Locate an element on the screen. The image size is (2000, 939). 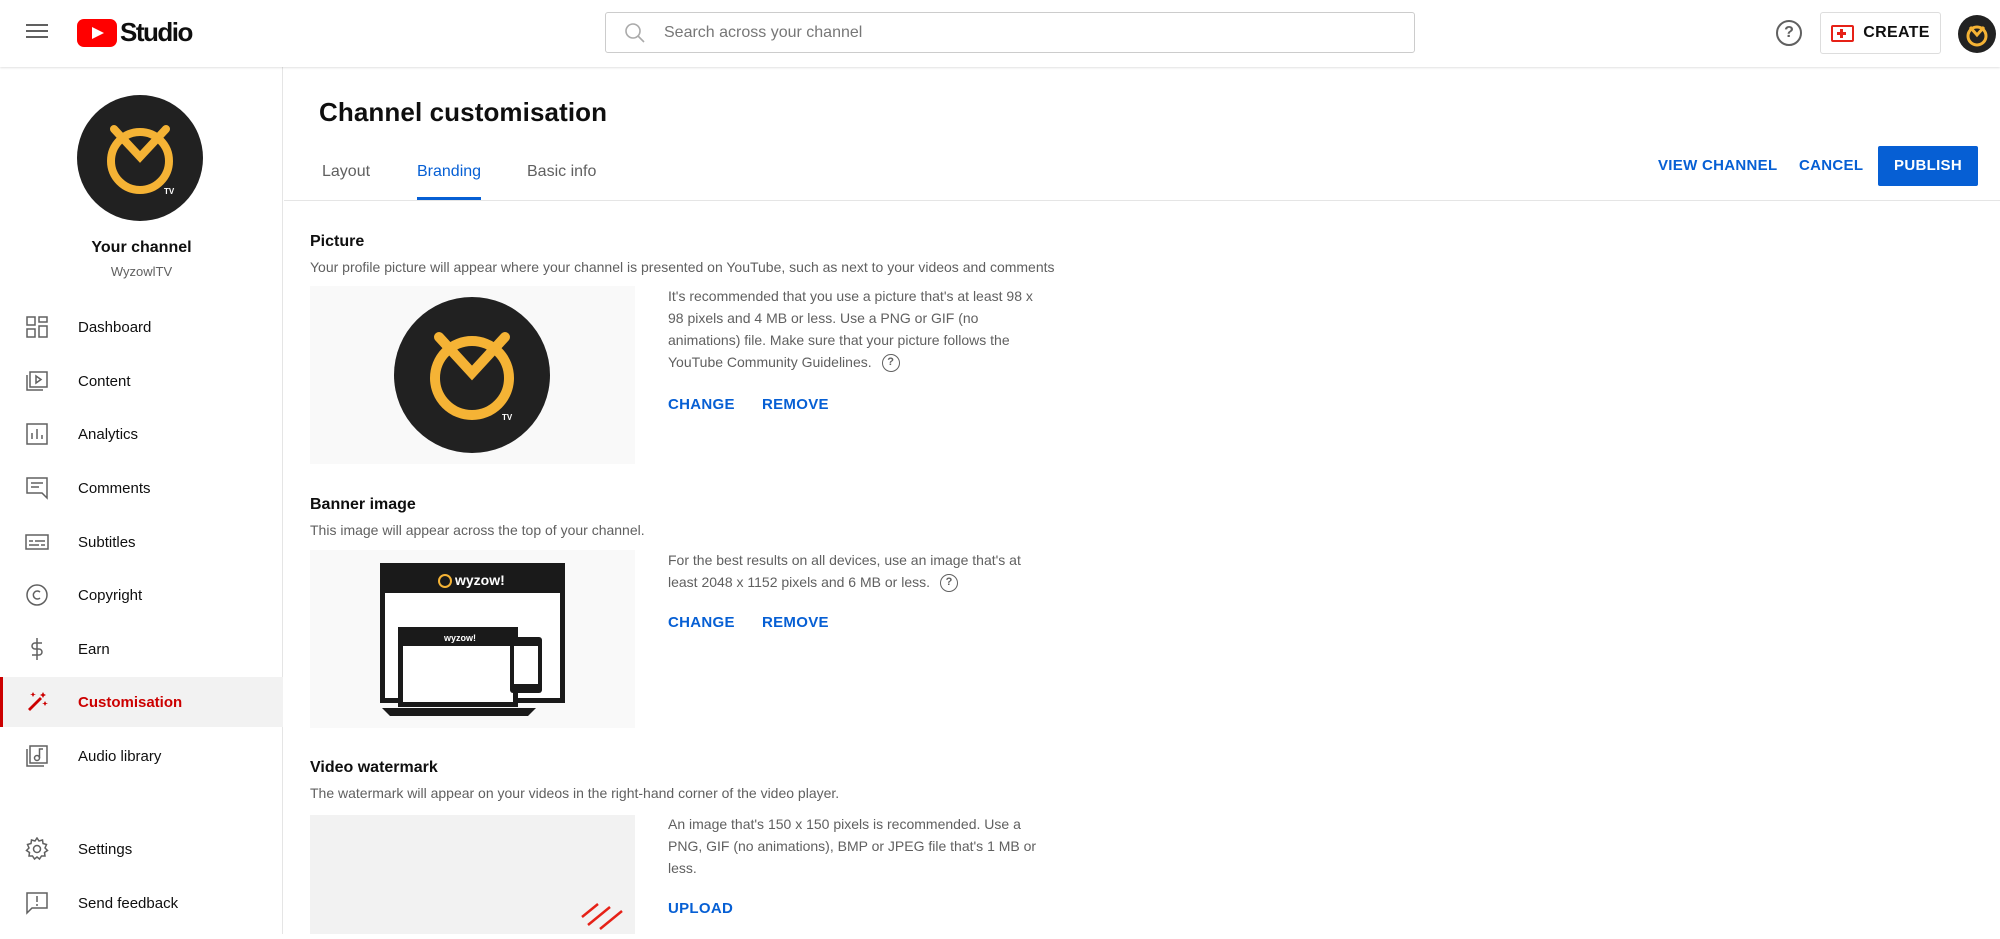
cancel-button: CANCEL is located at coordinates (1831, 166).